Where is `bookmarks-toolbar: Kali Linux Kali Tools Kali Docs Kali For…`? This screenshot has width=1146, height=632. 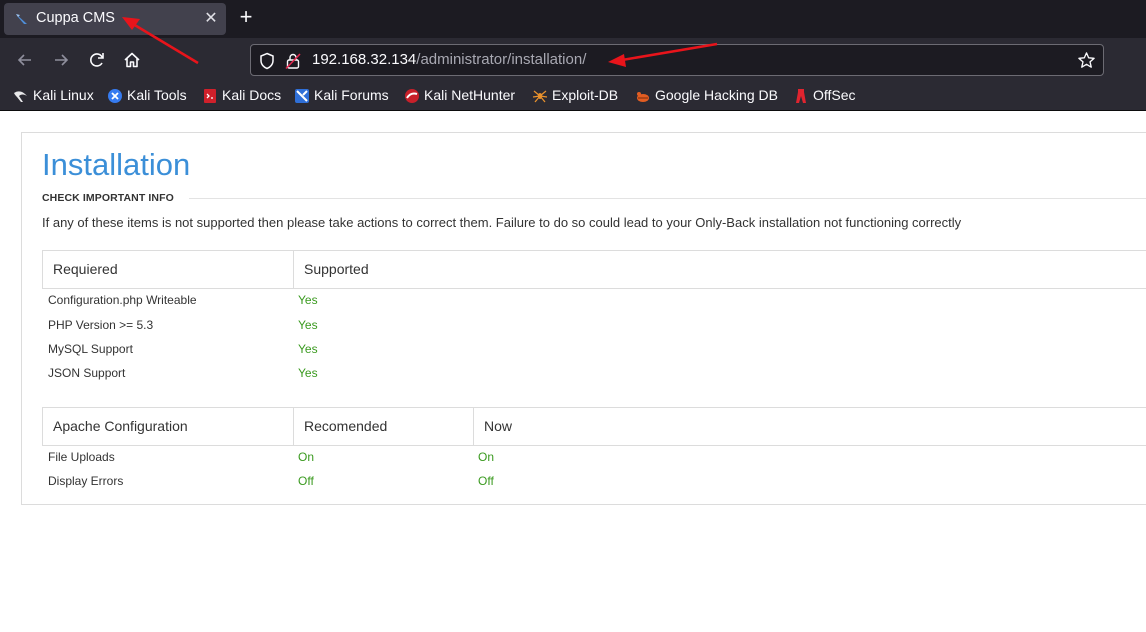
bookmarks-toolbar: Kali Linux Kali Tools Kali Docs Kali For… is located at coordinates (573, 96).